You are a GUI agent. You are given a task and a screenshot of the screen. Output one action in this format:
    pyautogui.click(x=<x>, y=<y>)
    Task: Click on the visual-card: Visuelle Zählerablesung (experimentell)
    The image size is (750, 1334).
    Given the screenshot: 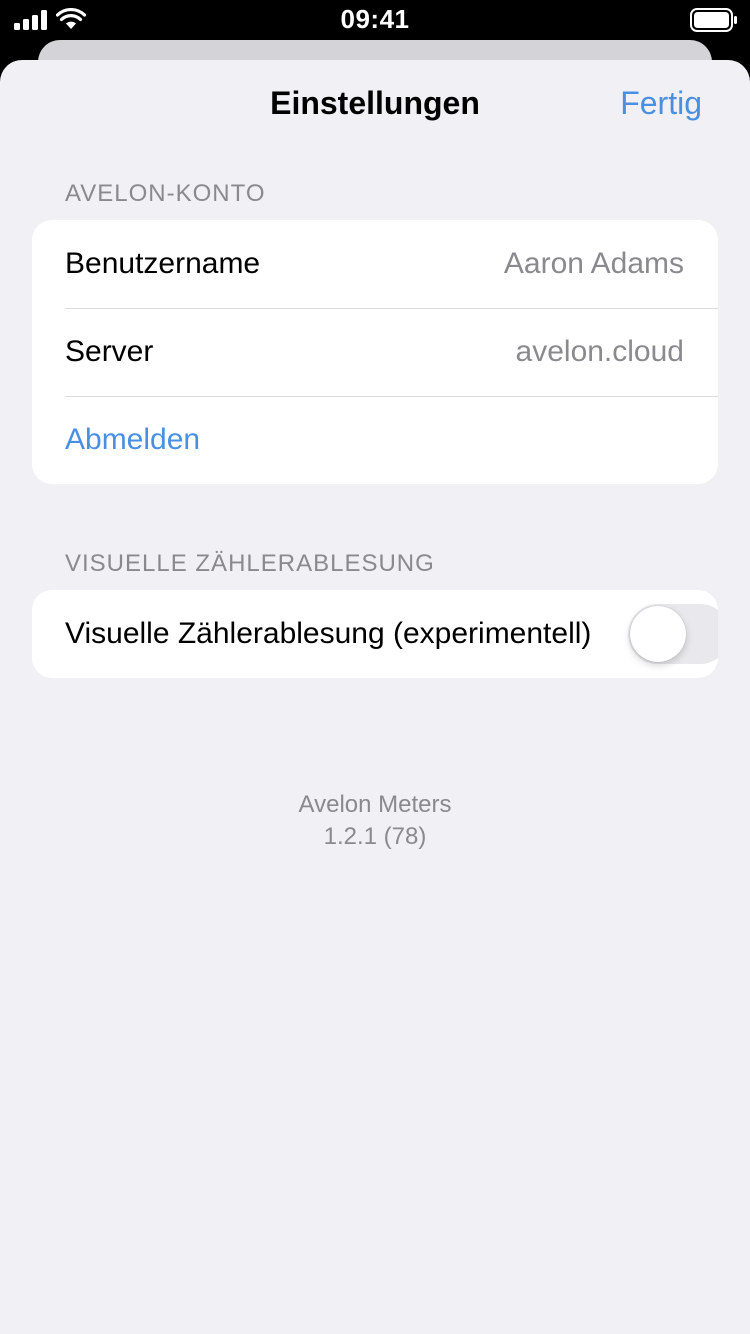 What is the action you would take?
    pyautogui.click(x=375, y=634)
    